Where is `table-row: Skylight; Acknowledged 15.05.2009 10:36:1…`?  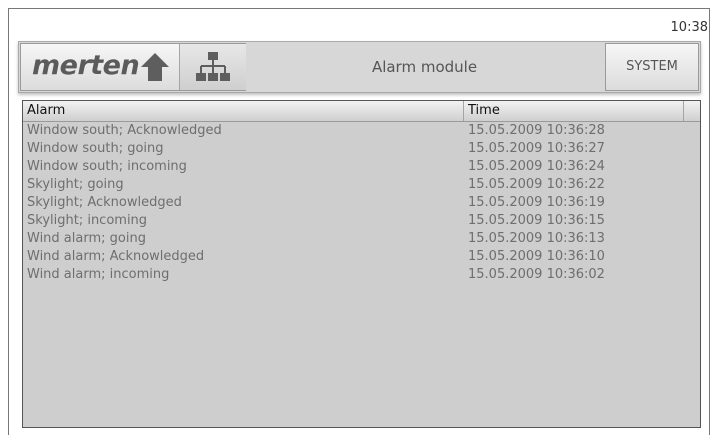
table-row: Skylight; Acknowledged 15.05.2009 10:36:1… is located at coordinates (361, 203).